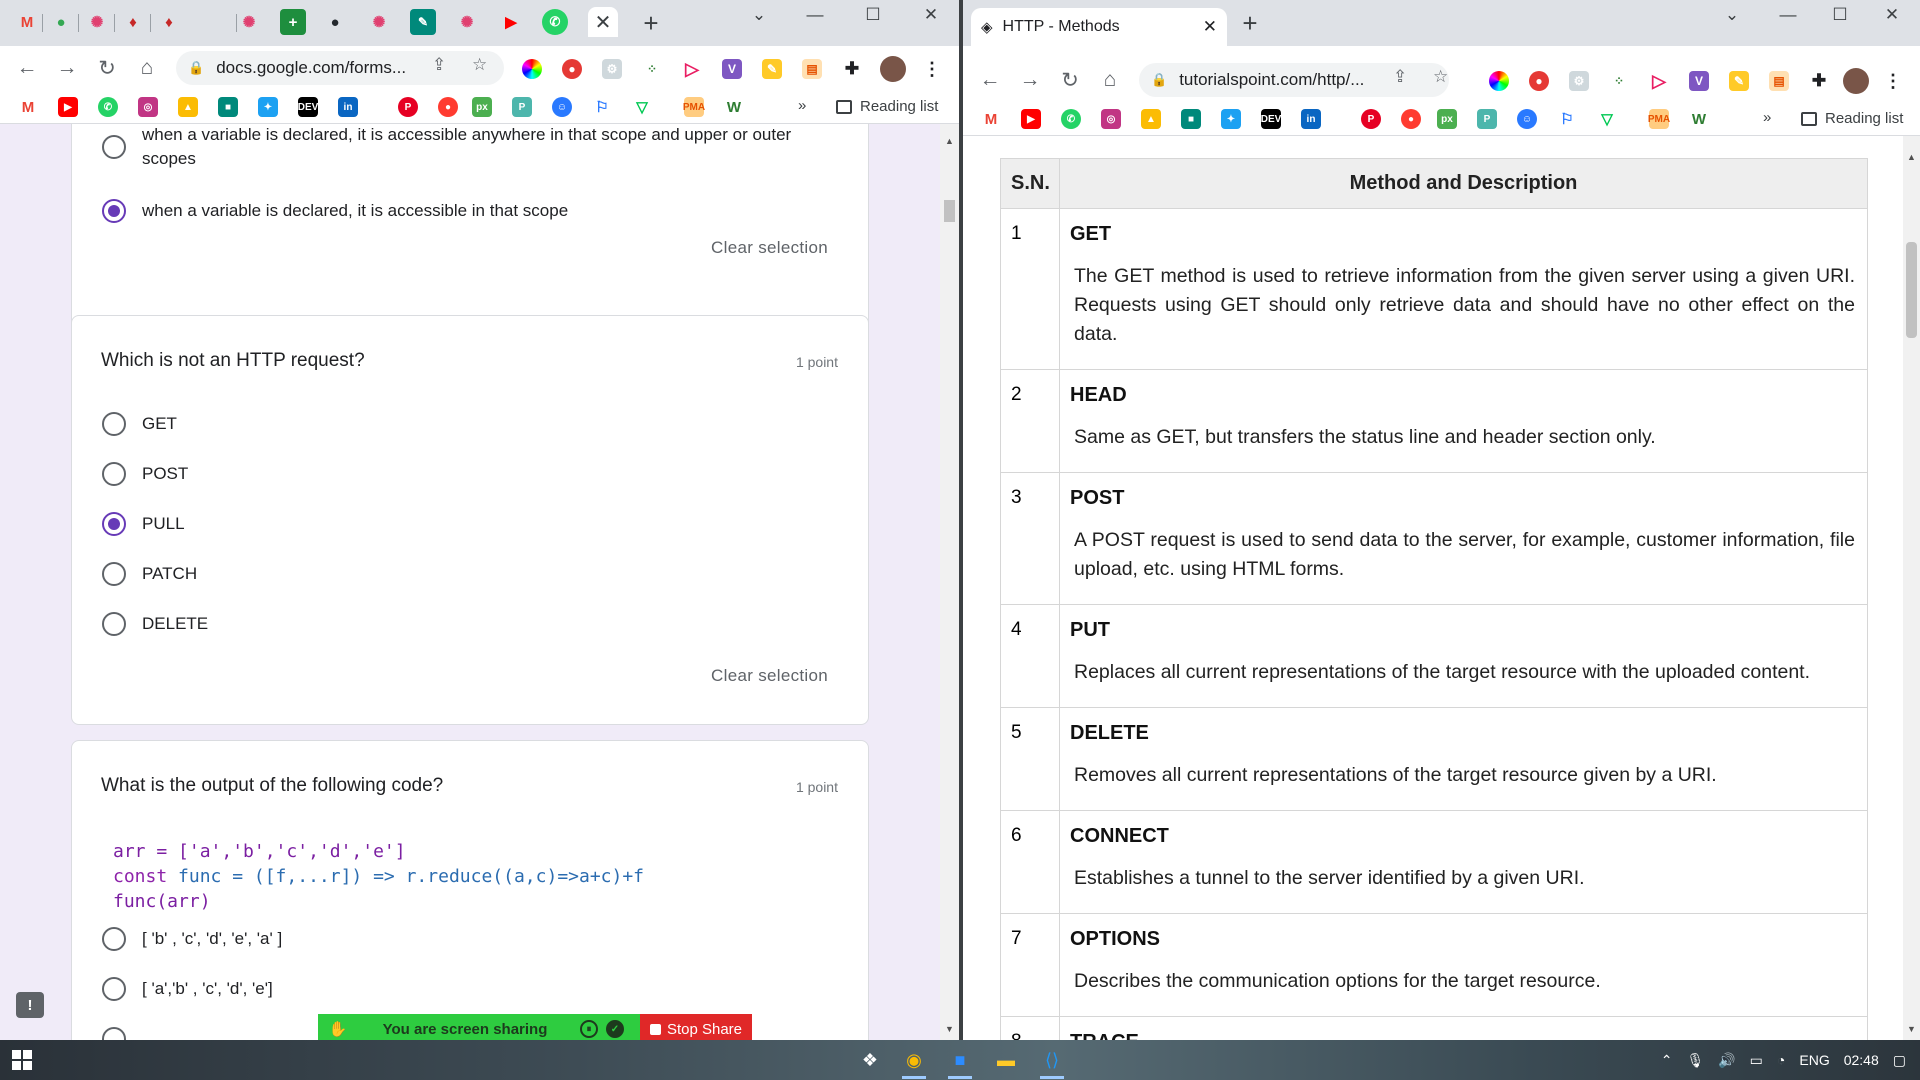 This screenshot has height=1080, width=1920. Describe the element at coordinates (335, 22) in the screenshot. I see `github-icon: ●` at that location.